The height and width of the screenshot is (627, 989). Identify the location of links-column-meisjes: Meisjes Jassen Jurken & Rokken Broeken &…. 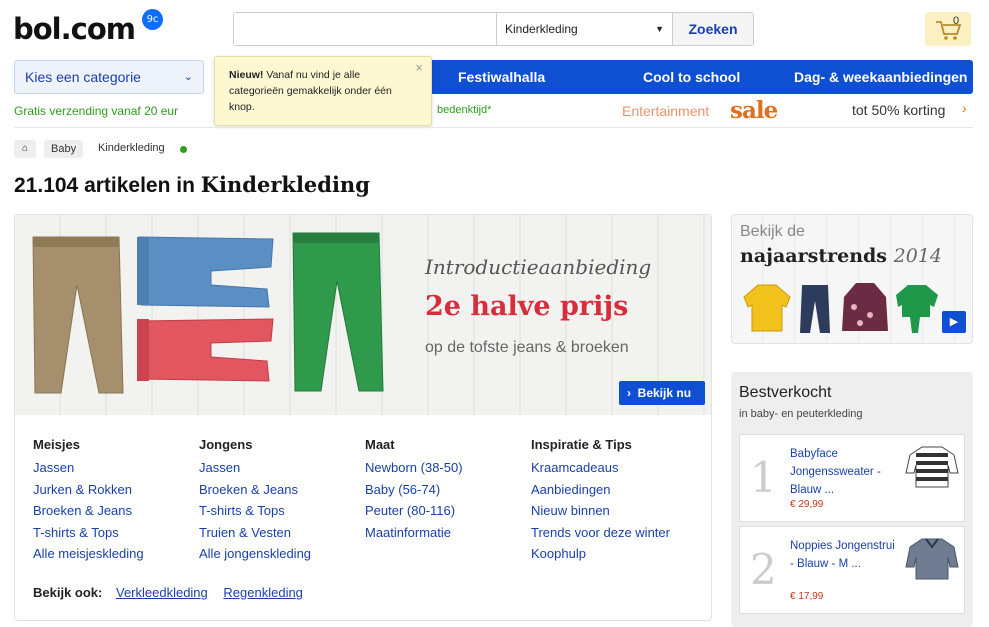
(115, 501).